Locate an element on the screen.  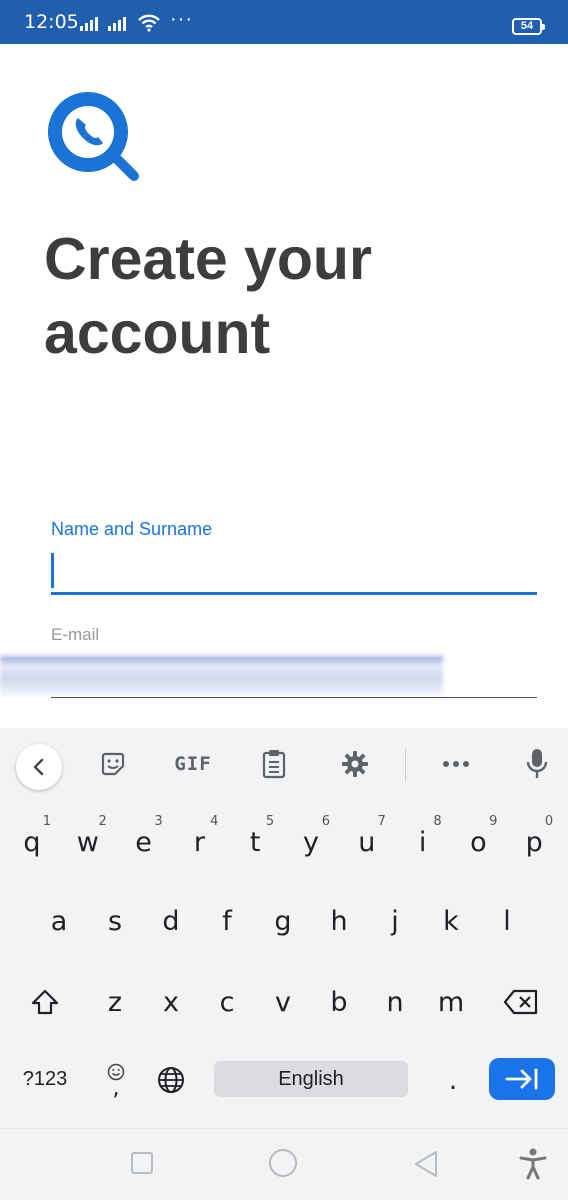
keyboard-settings-button is located at coordinates (355, 764).